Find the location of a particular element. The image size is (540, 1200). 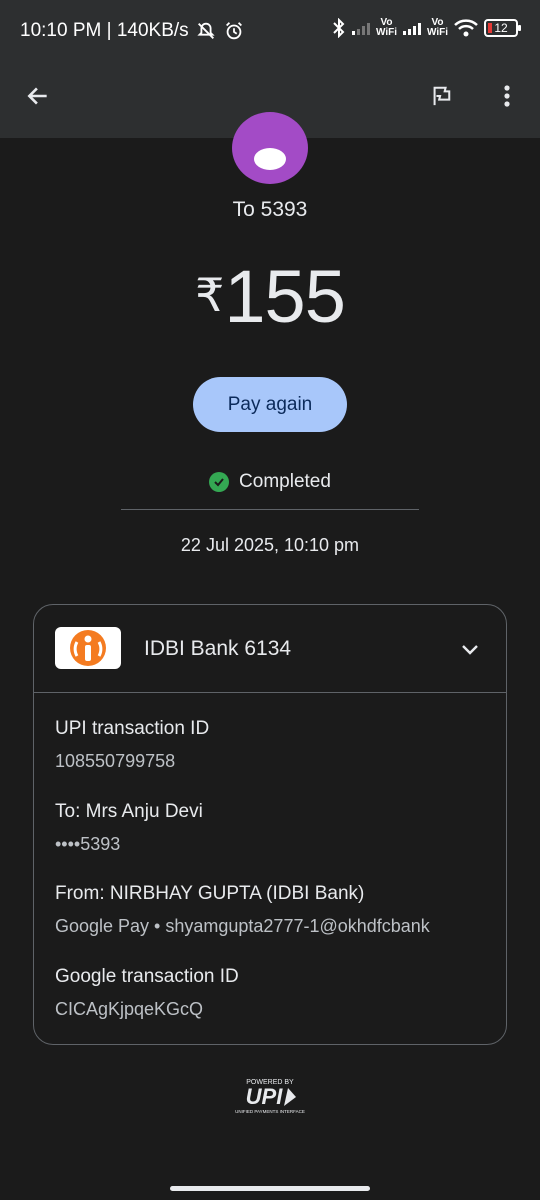

sim1-vowifi-label: Vo WiFi is located at coordinates (386, 27).